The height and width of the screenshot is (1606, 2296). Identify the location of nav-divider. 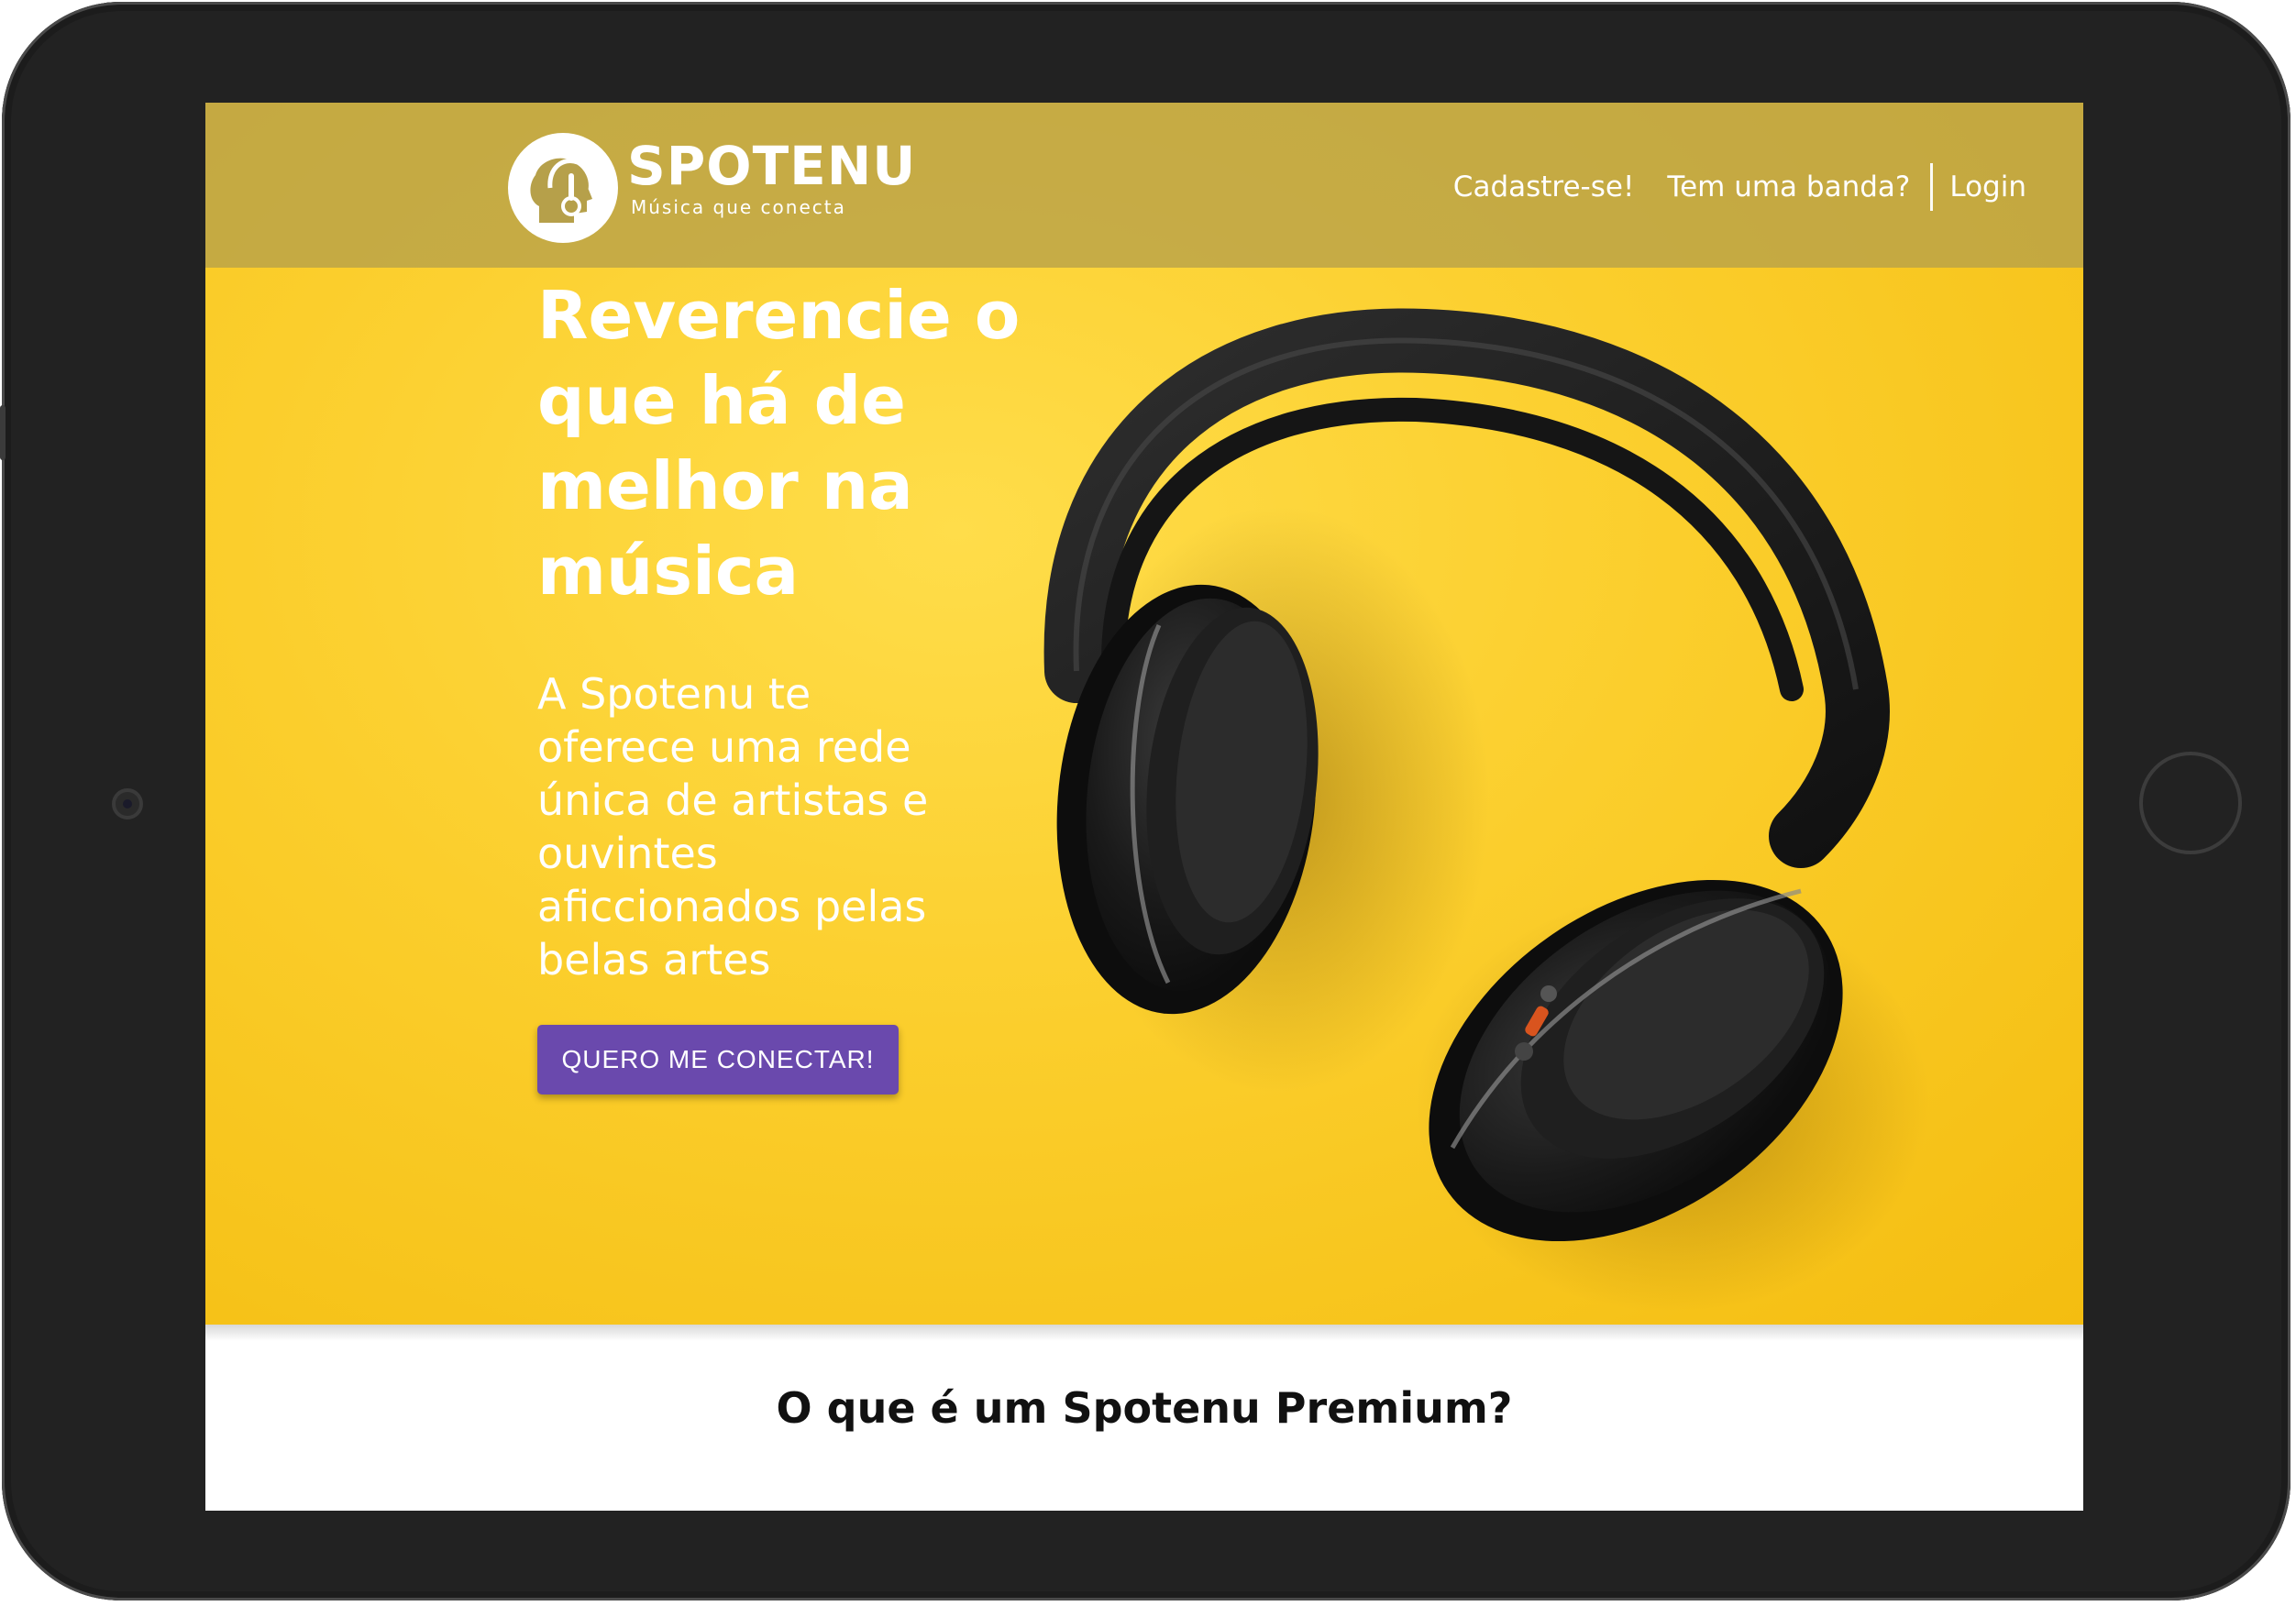
(1932, 187).